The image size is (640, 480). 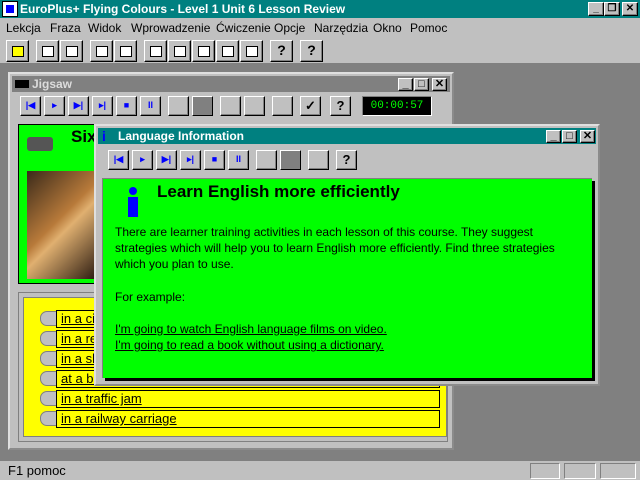 I want to click on film-icon, so click(x=254, y=106).